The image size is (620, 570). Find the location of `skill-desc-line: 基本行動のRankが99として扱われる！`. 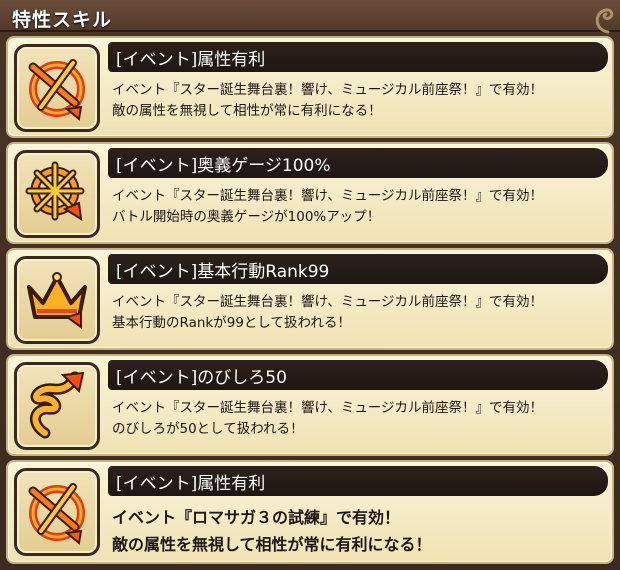

skill-desc-line: 基本行動のRankが99として扱われる！ is located at coordinates (231, 323).